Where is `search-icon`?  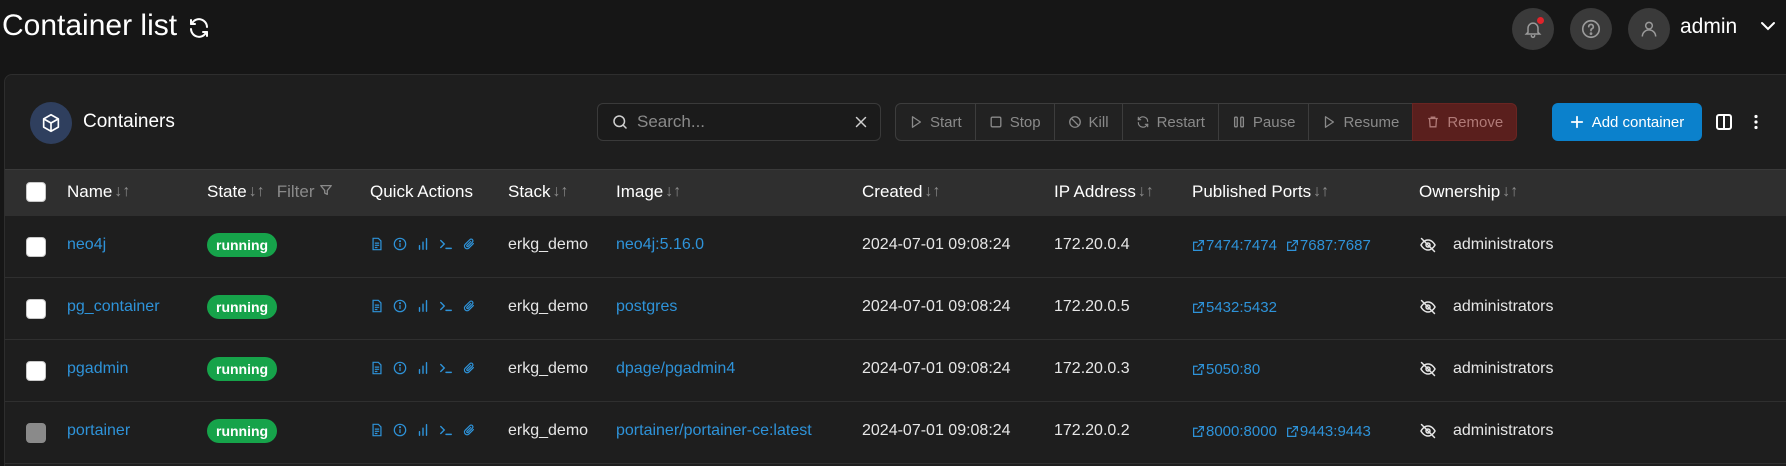 search-icon is located at coordinates (620, 122).